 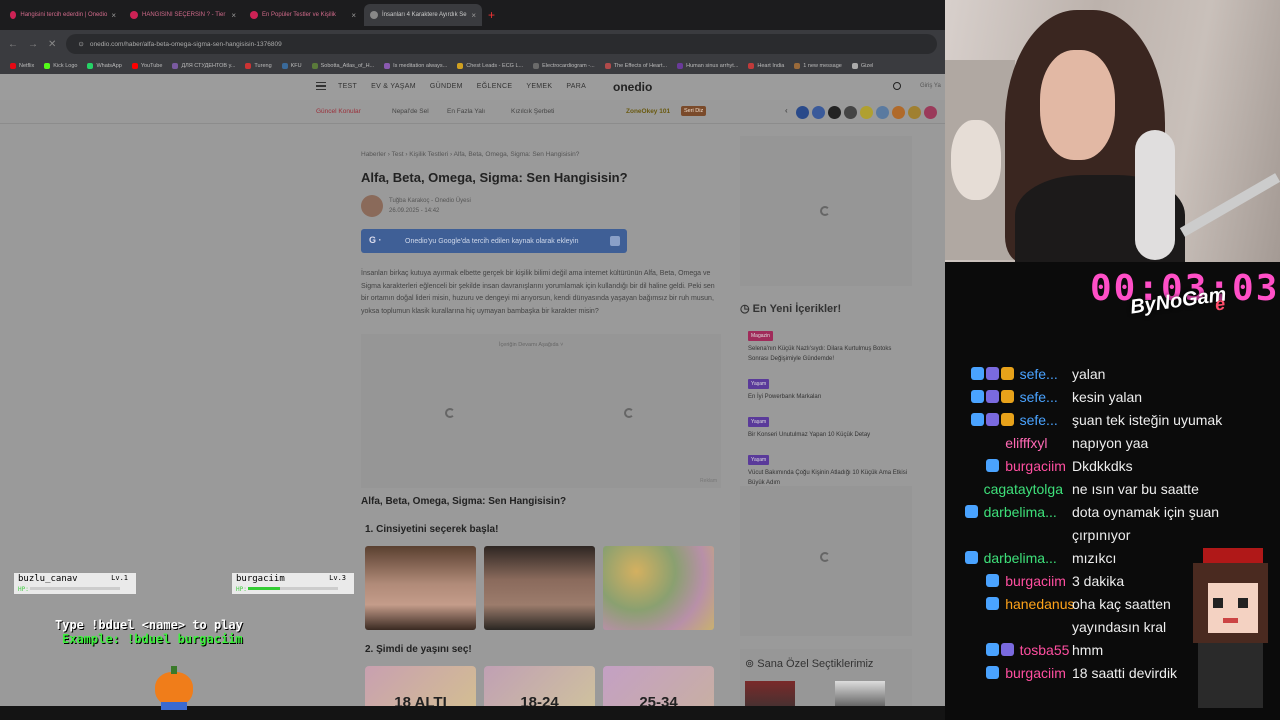 I want to click on nav-eglence: EĞLENCE, so click(x=495, y=86).